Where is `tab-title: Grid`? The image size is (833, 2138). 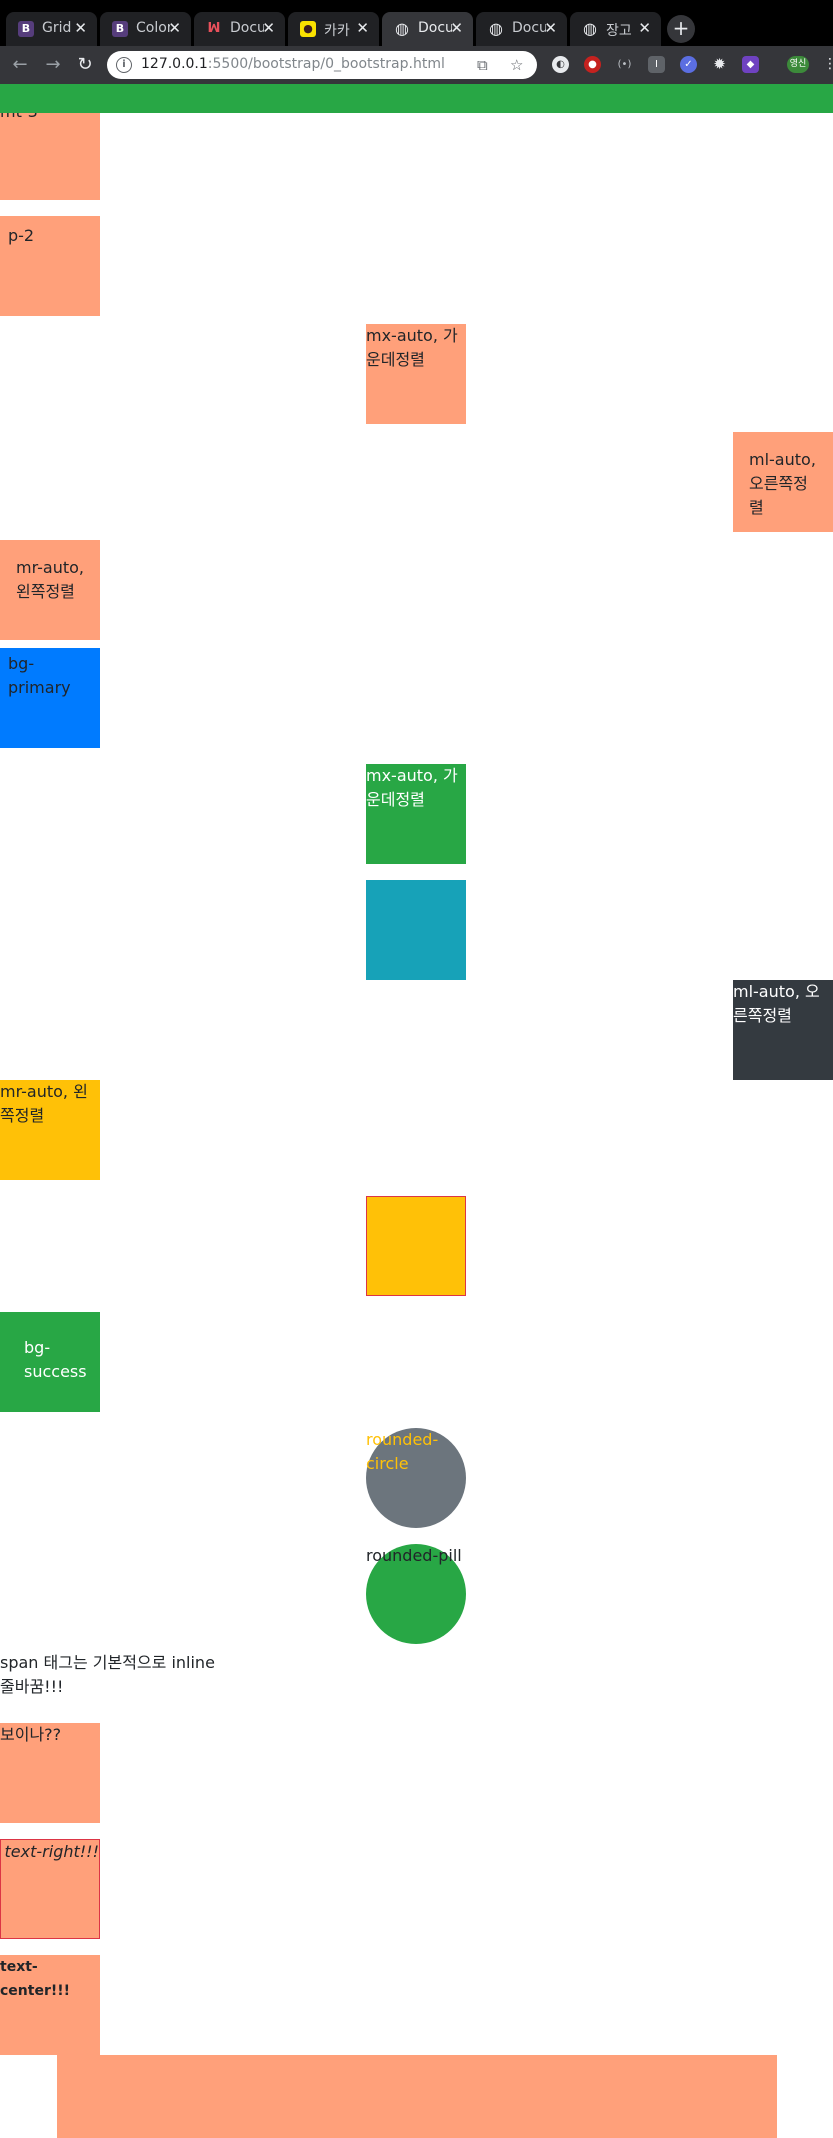
tab-title: Grid is located at coordinates (57, 28).